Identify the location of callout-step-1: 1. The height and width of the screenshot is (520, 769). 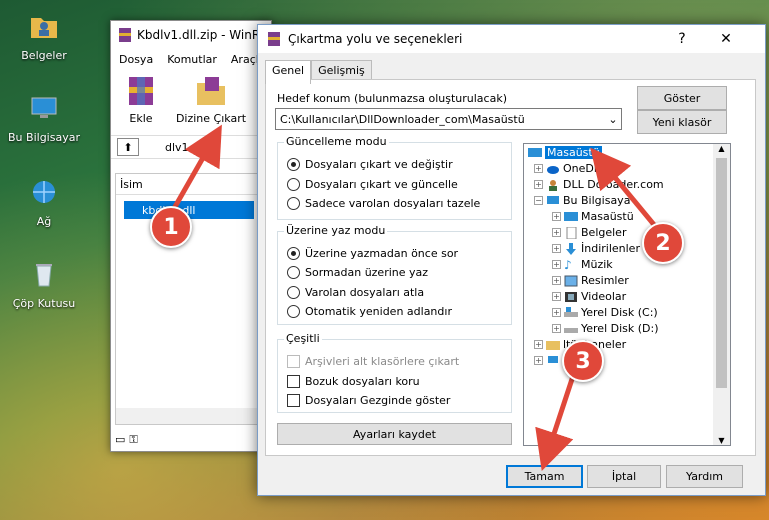
(171, 227).